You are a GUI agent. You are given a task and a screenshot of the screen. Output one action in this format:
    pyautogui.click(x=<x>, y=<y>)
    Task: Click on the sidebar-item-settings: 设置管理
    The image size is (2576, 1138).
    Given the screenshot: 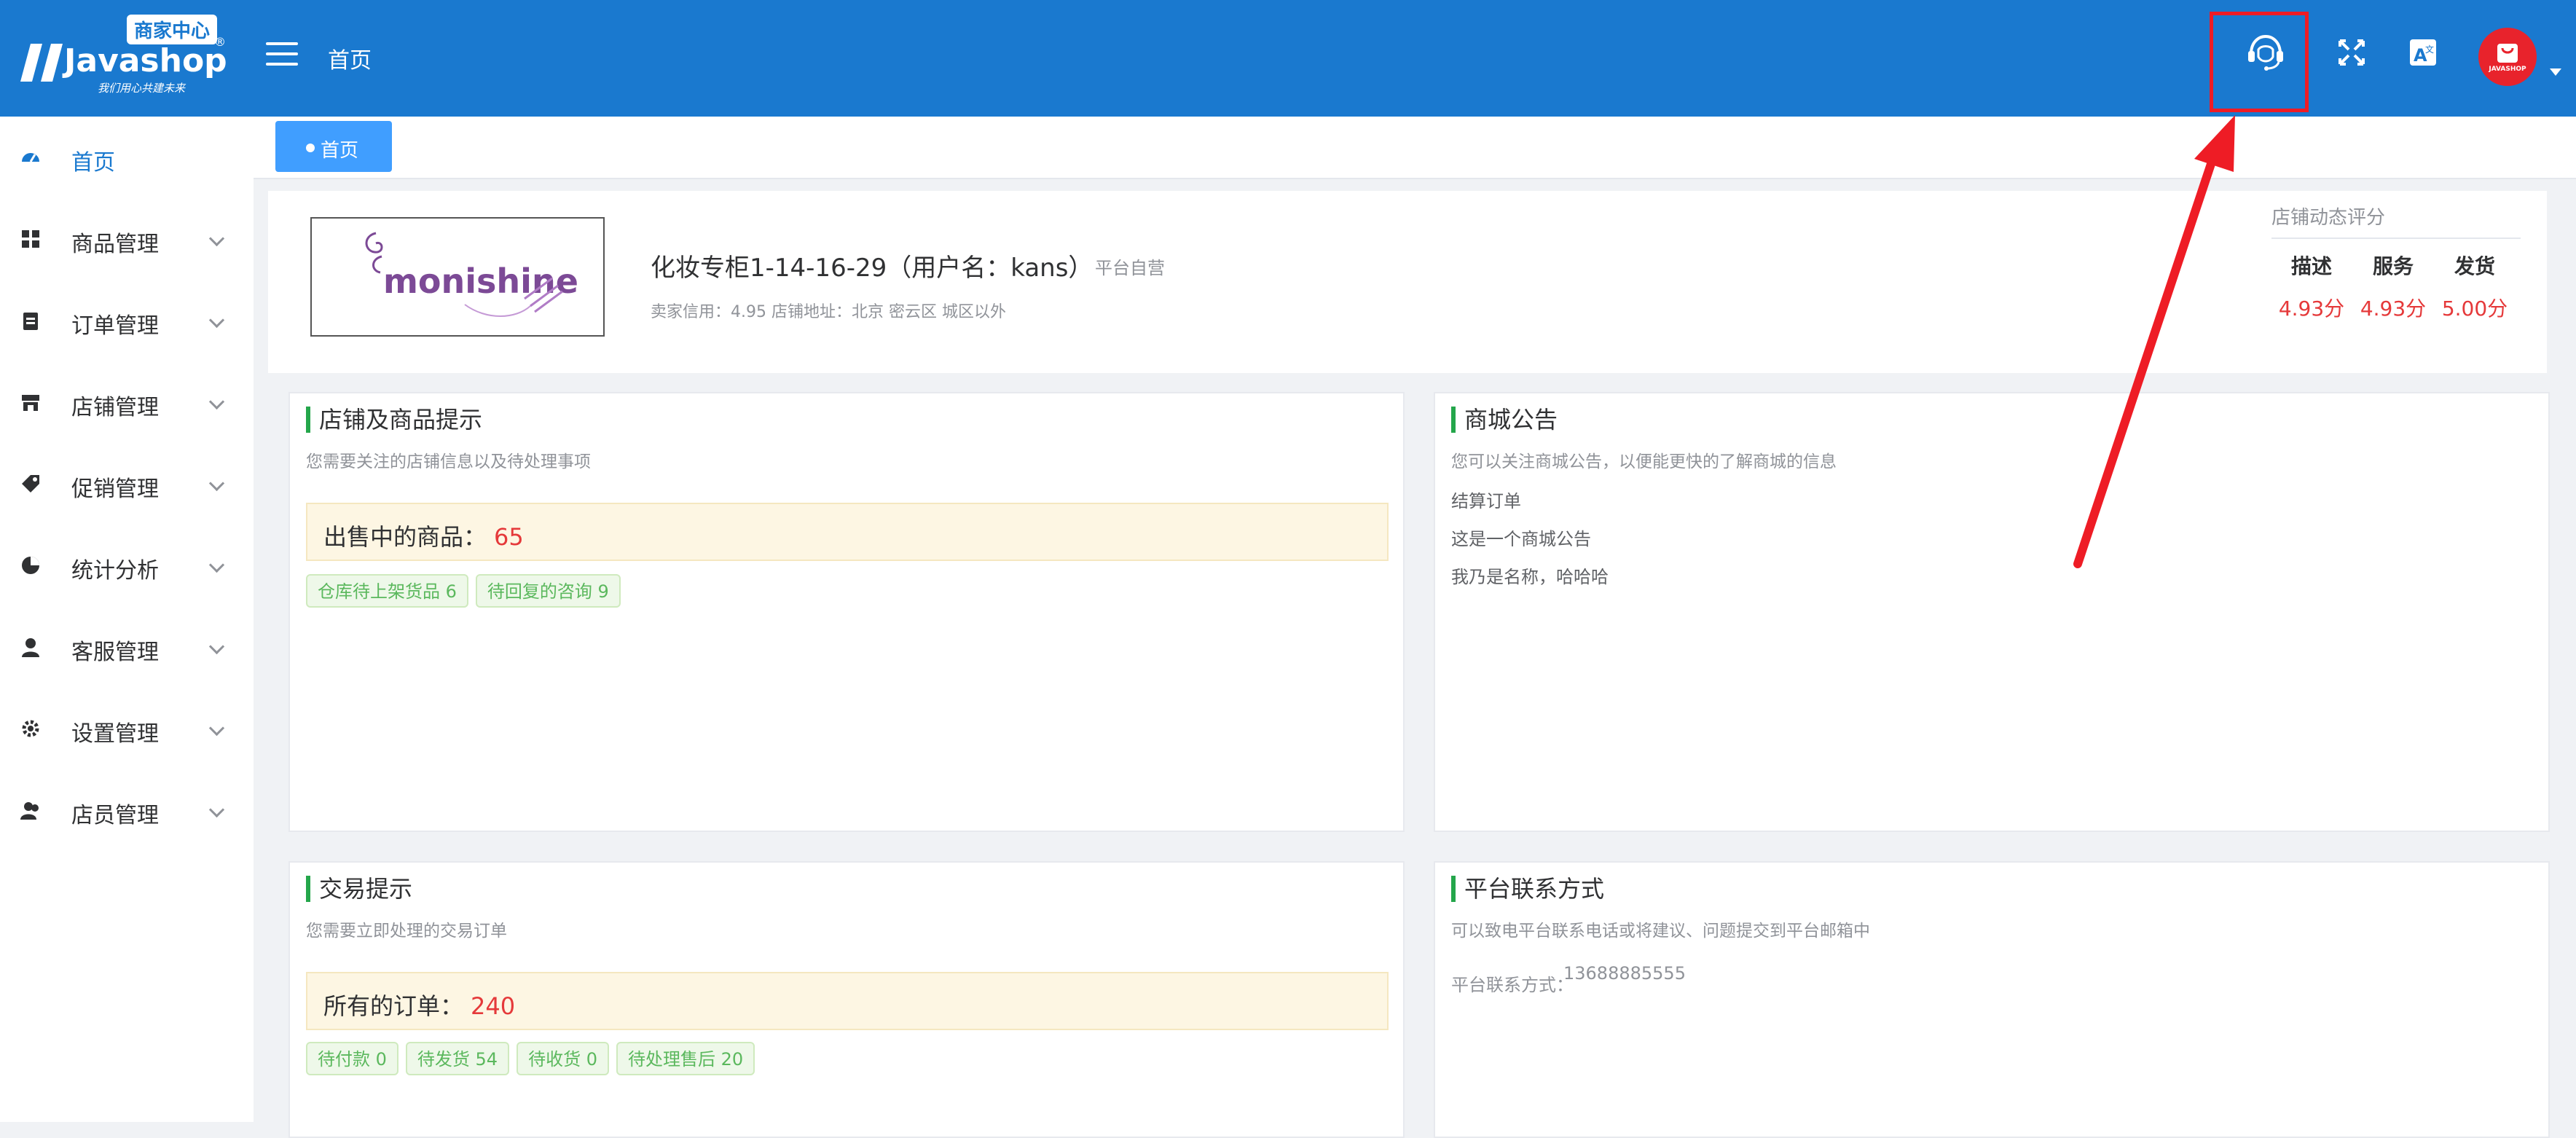 What is the action you would take?
    pyautogui.click(x=127, y=728)
    